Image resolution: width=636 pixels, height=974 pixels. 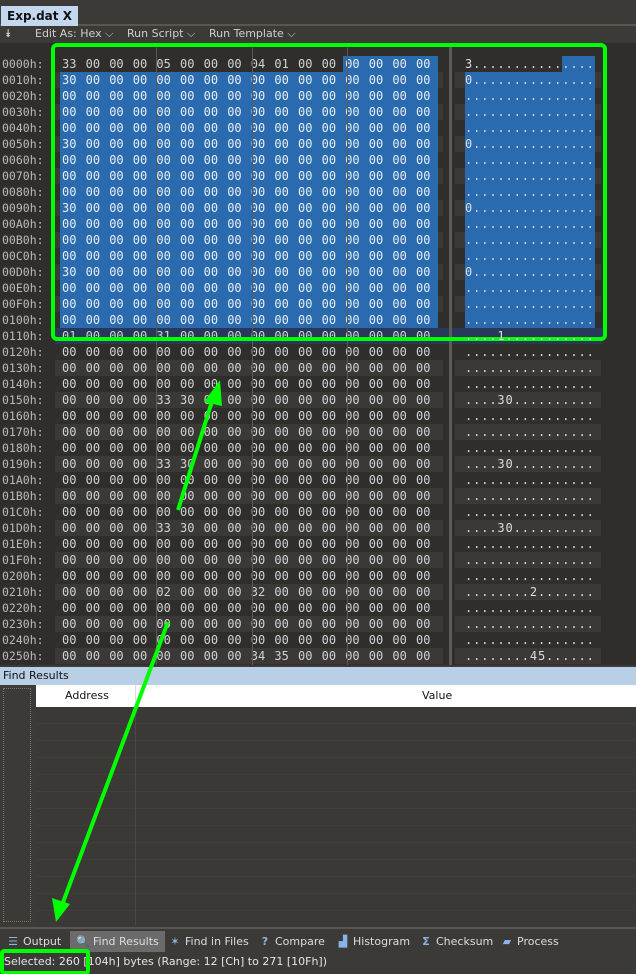 What do you see at coordinates (67, 16) in the screenshot?
I see `close-icon: X` at bounding box center [67, 16].